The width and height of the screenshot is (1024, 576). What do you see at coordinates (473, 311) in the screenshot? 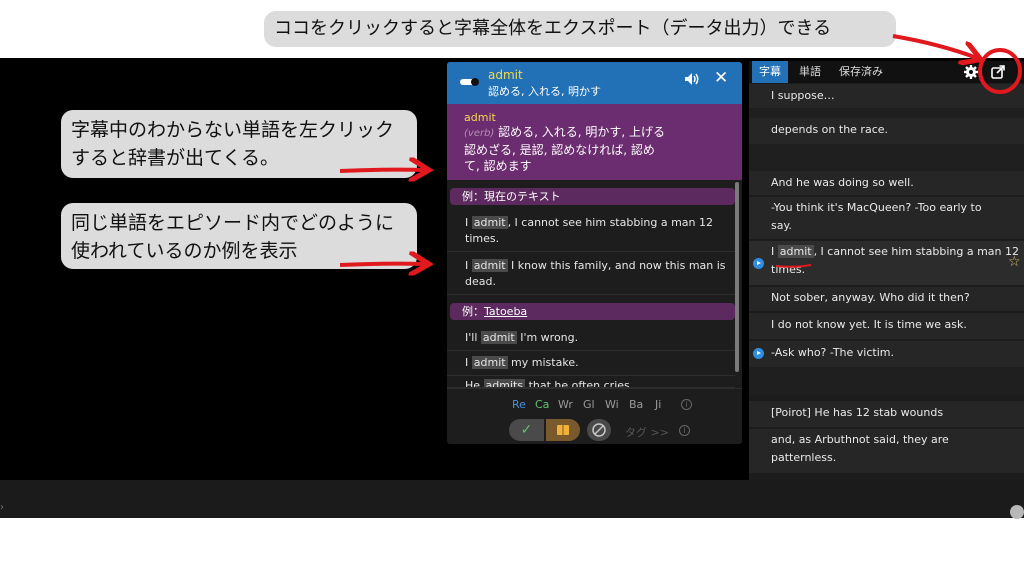
I see `section-prefix: 例：` at bounding box center [473, 311].